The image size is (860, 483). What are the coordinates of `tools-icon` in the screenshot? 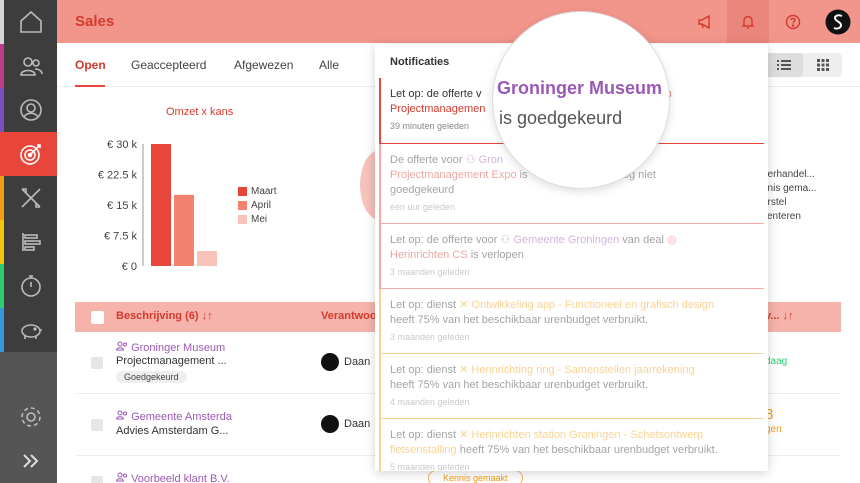 It's located at (30, 198).